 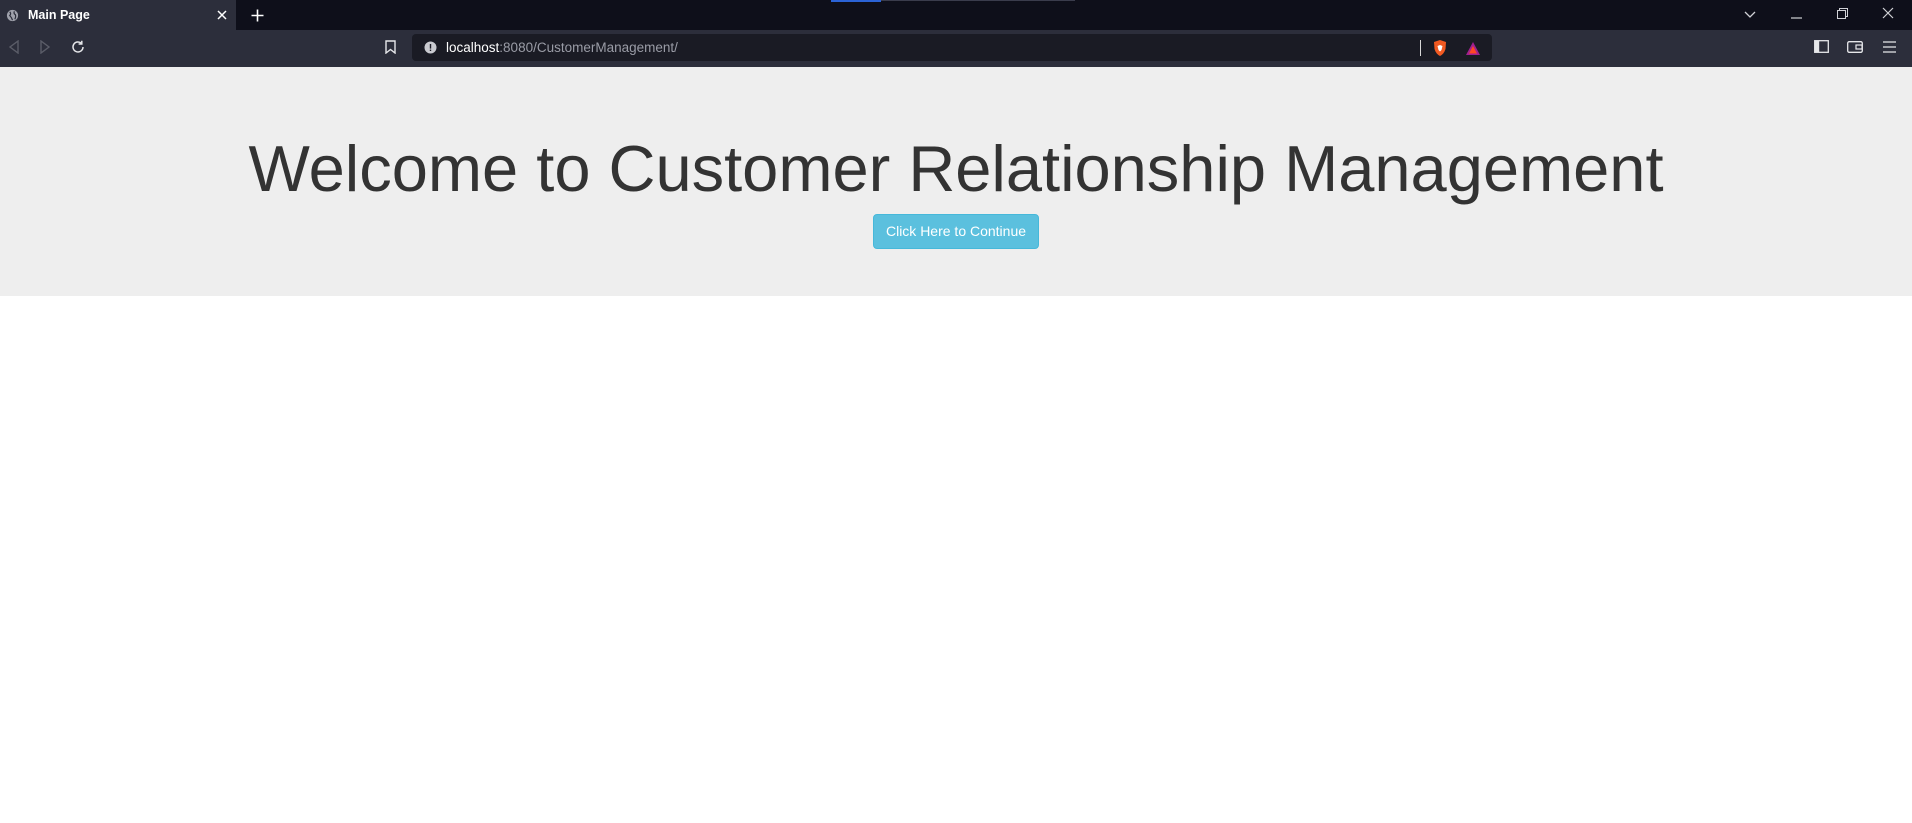 I want to click on site-info-icon, so click(x=430, y=48).